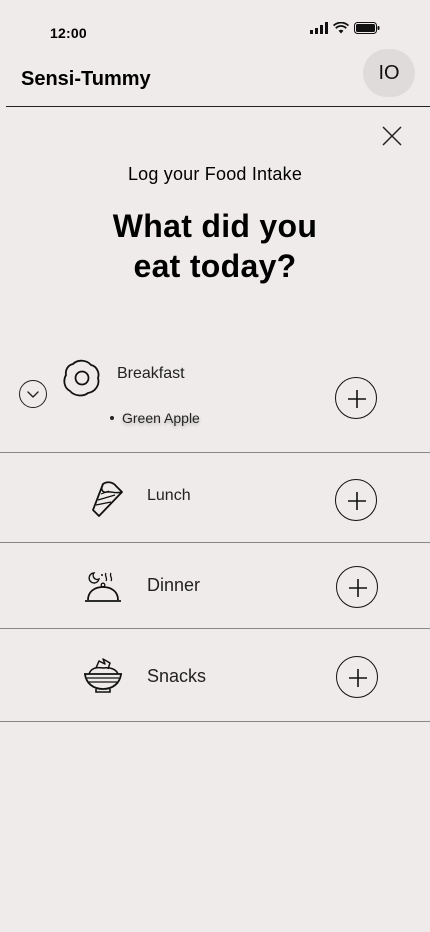  Describe the element at coordinates (218, 106) in the screenshot. I see `header-divider` at that location.